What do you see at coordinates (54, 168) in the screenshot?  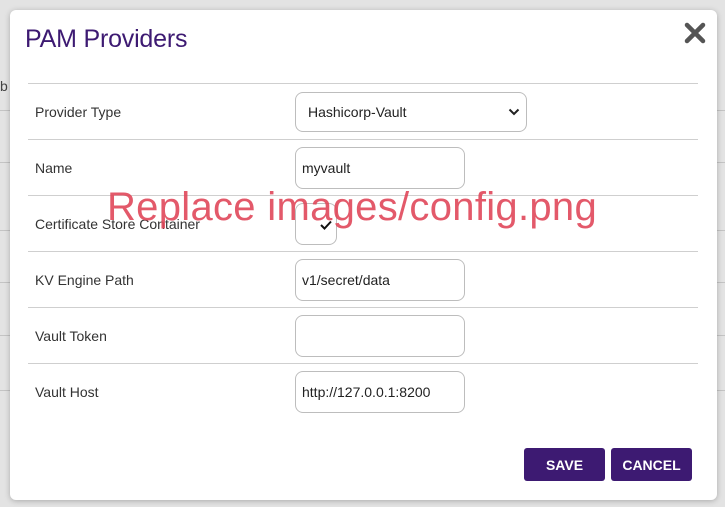 I see `name-label: Name` at bounding box center [54, 168].